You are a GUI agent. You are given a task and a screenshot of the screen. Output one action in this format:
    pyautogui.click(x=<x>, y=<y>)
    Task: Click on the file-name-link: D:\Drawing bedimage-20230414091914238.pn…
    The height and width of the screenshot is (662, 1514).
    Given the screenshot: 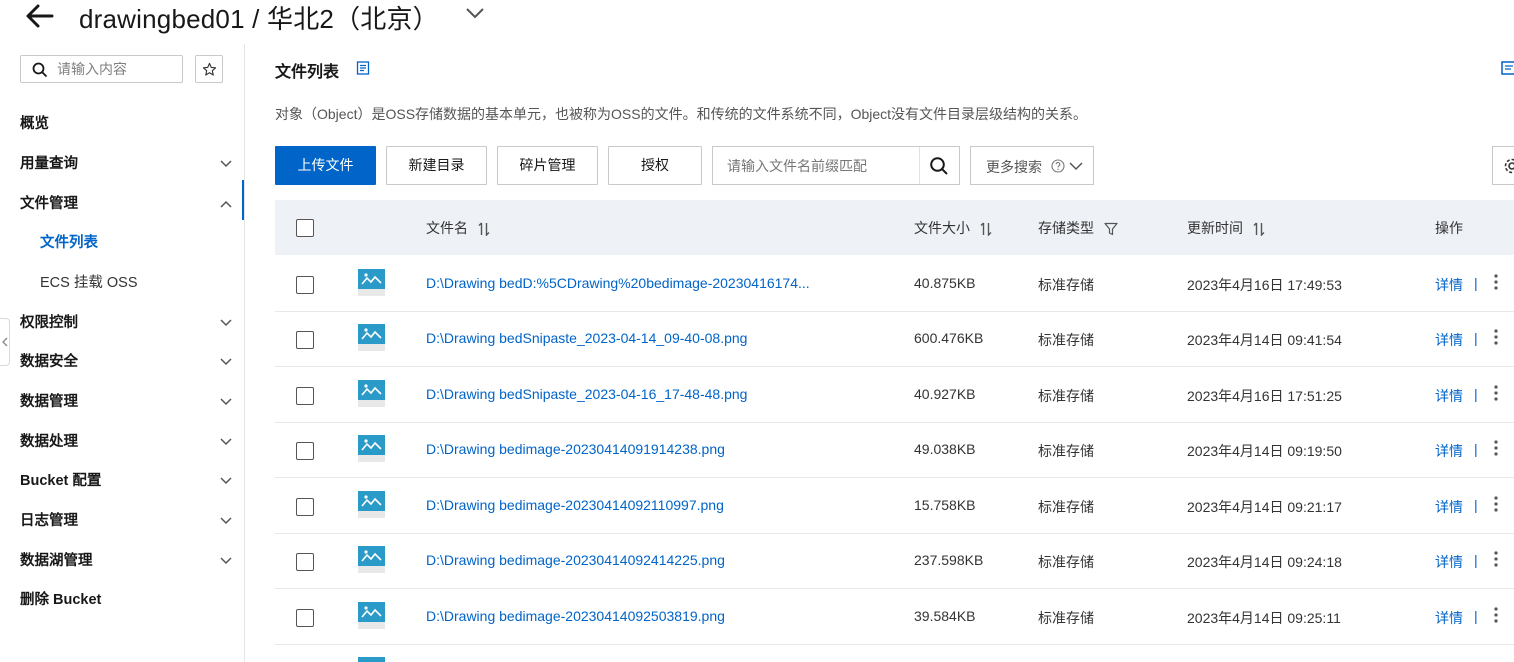 What is the action you would take?
    pyautogui.click(x=575, y=449)
    